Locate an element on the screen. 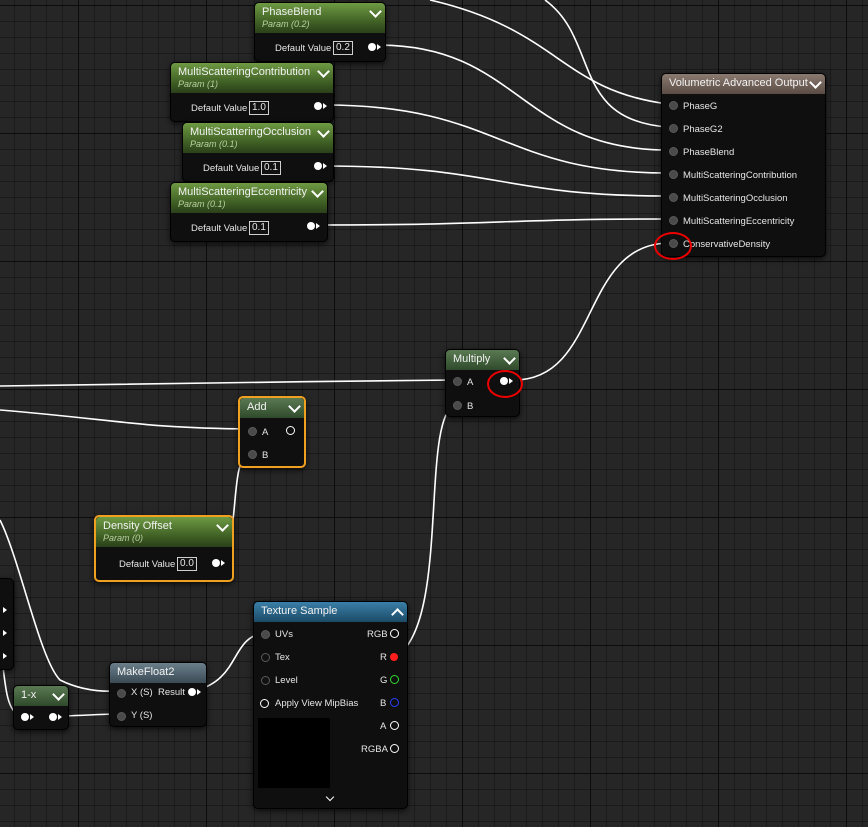 The image size is (868, 827). node-header: Multiply is located at coordinates (482, 360).